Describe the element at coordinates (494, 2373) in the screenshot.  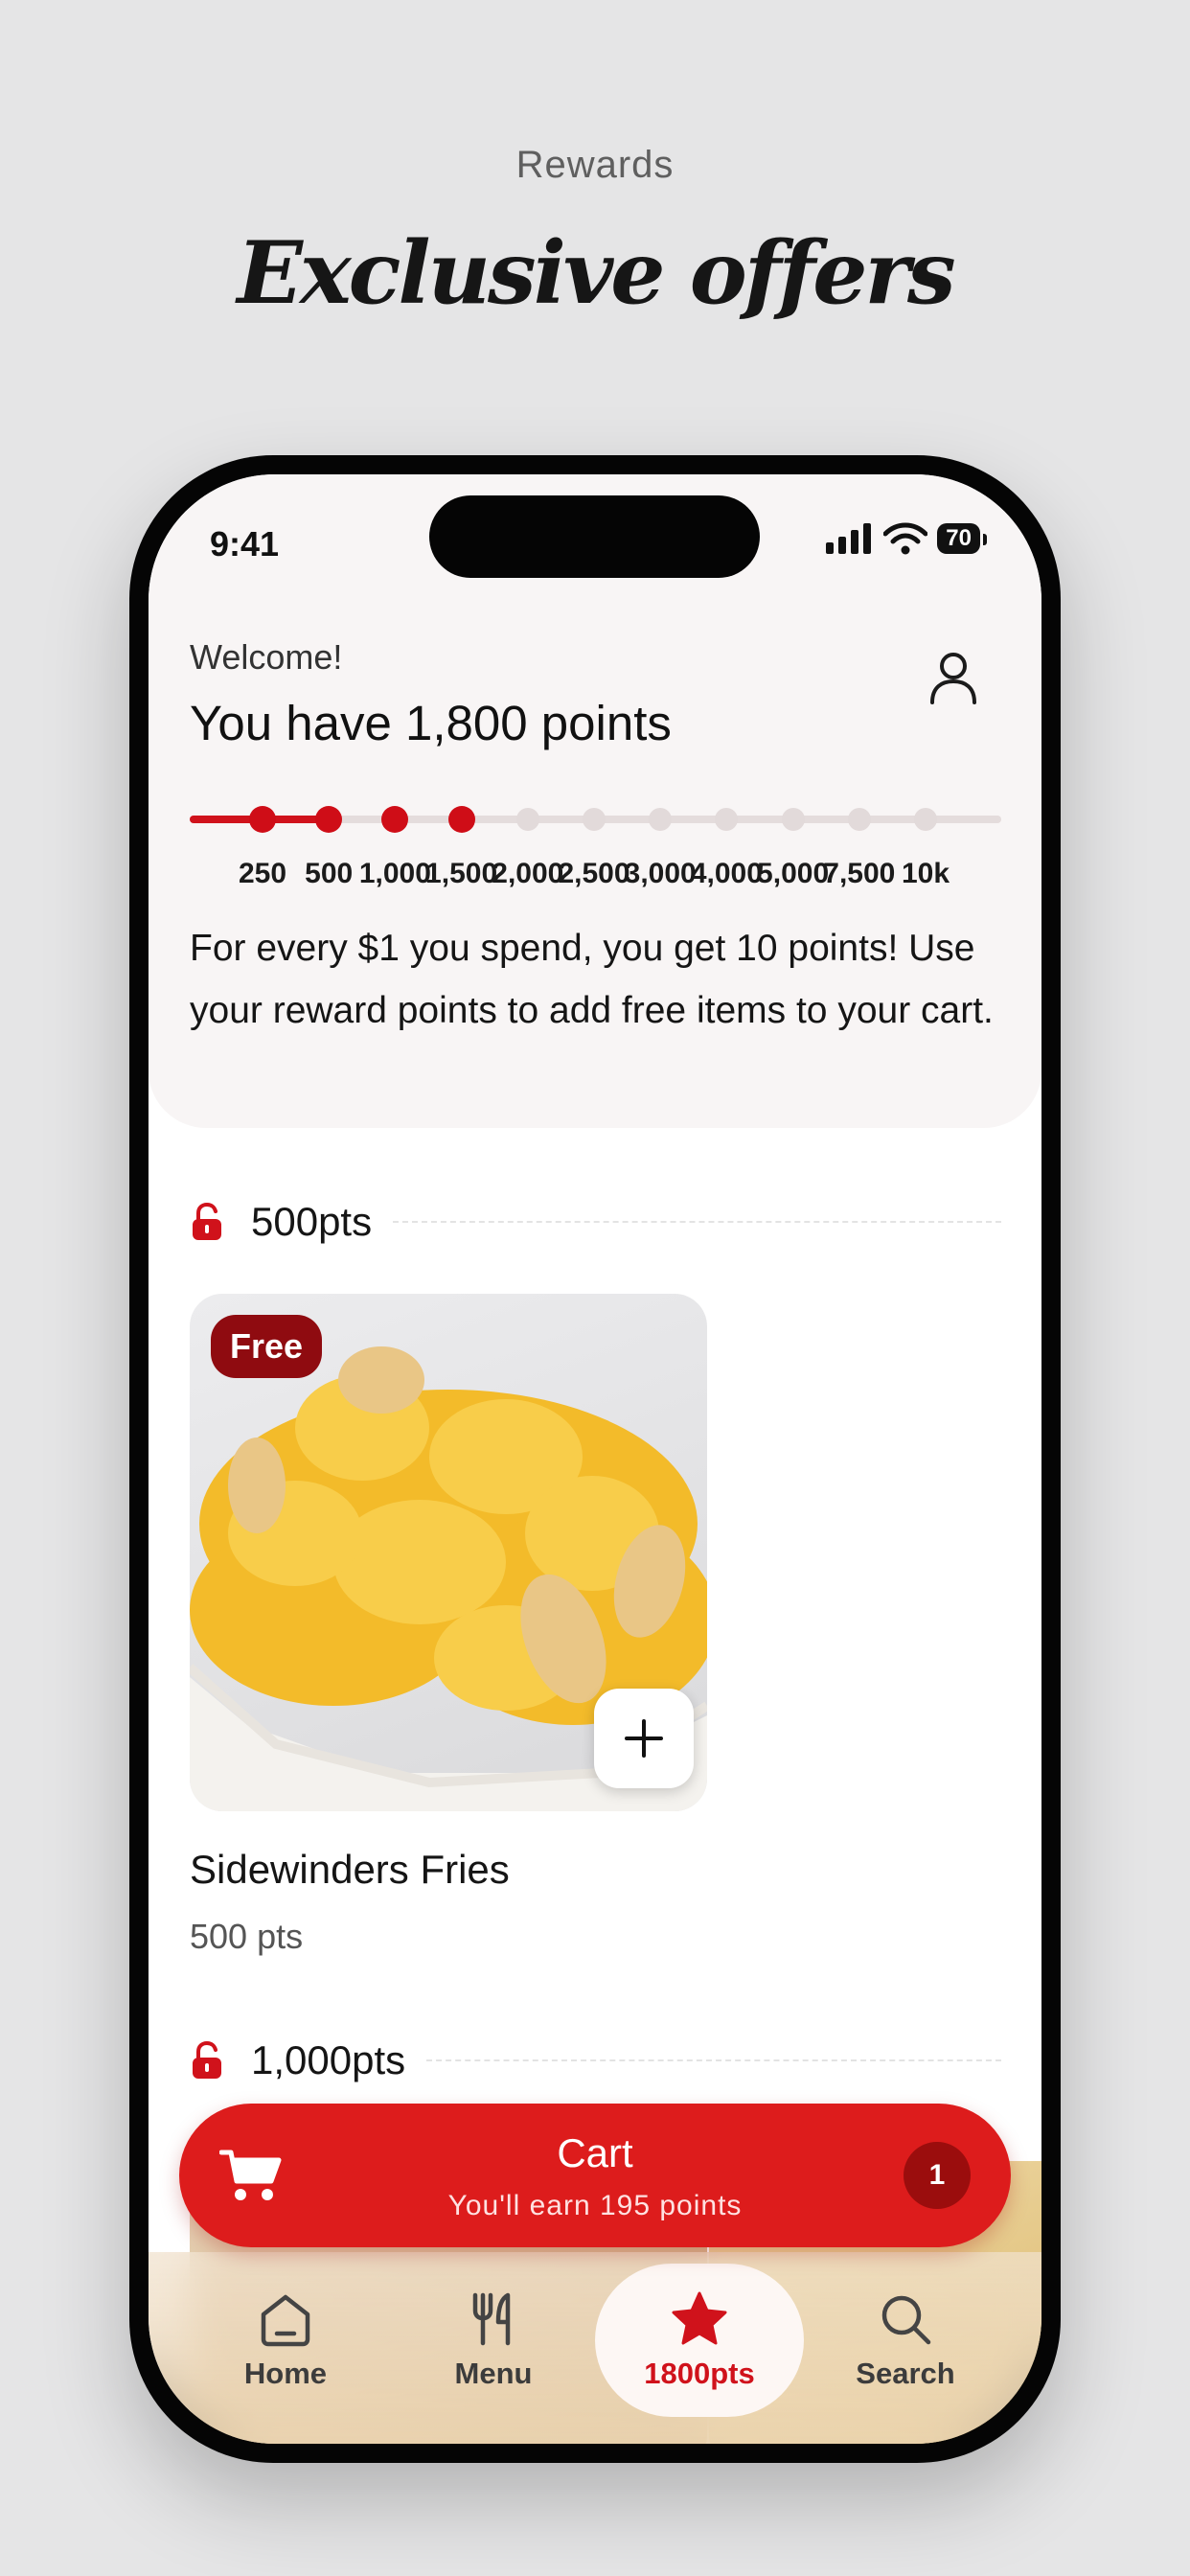
I see `tab-label: Menu` at that location.